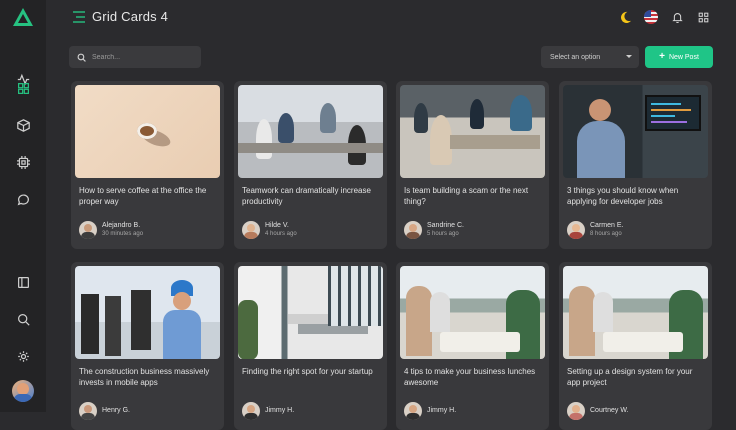 The image size is (736, 430). I want to click on post-time: 8 hours ago, so click(606, 234).